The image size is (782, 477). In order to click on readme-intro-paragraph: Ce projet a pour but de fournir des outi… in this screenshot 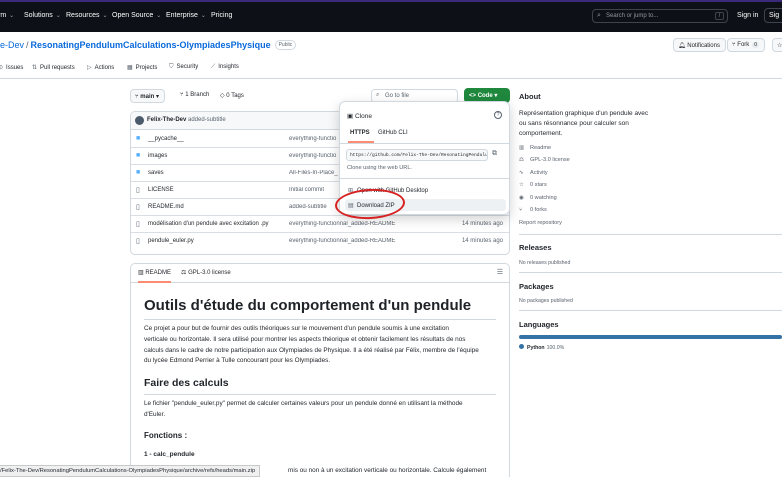, I will do `click(321, 345)`.